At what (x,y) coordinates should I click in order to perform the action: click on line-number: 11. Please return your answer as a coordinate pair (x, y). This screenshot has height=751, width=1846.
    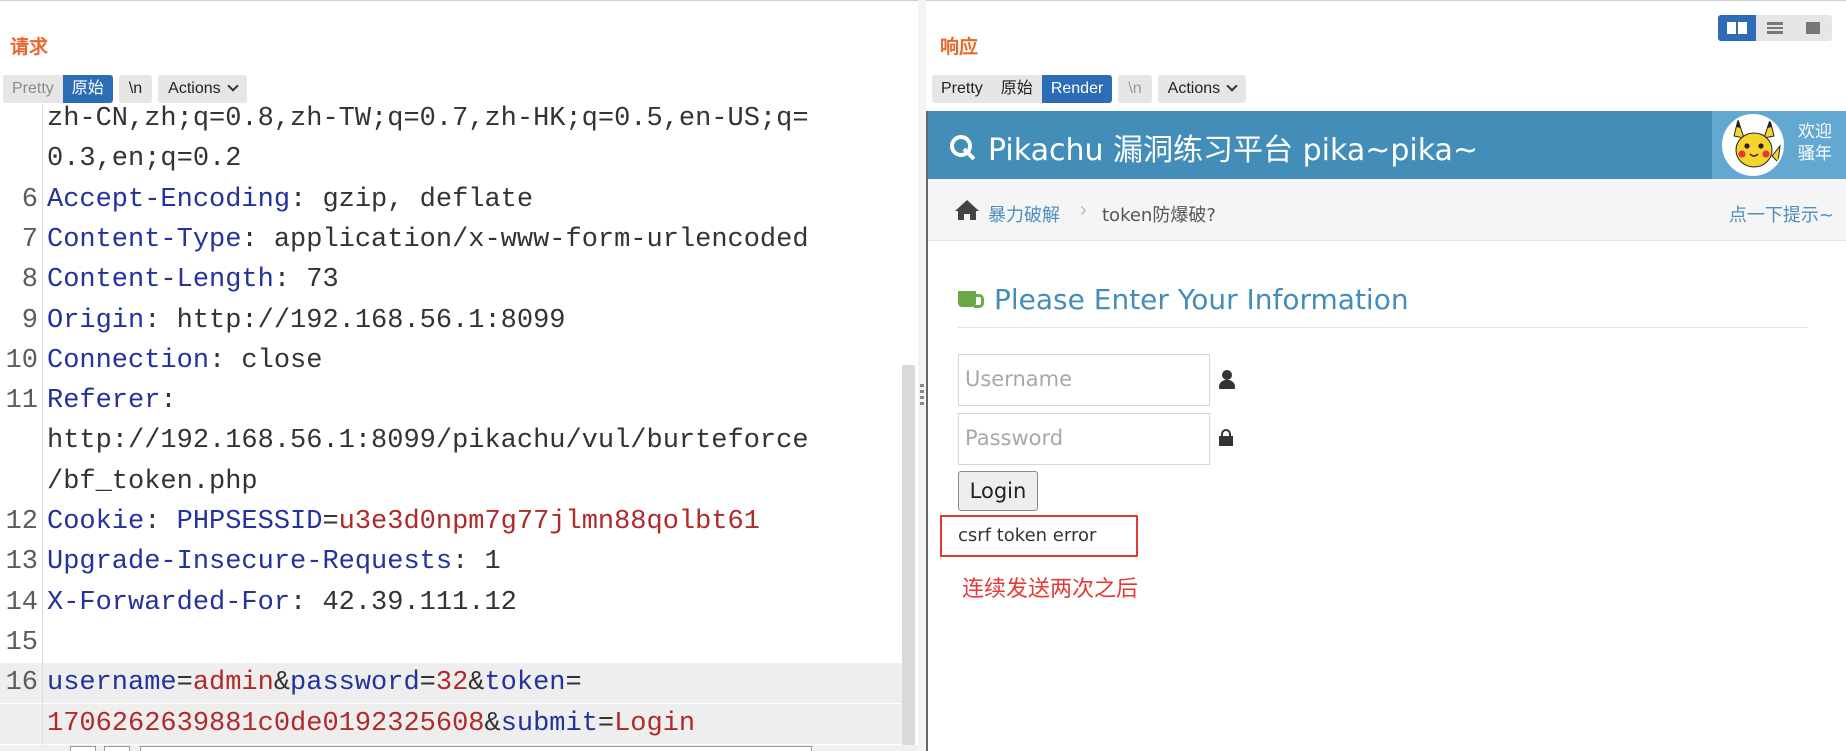
    Looking at the image, I should click on (21, 401).